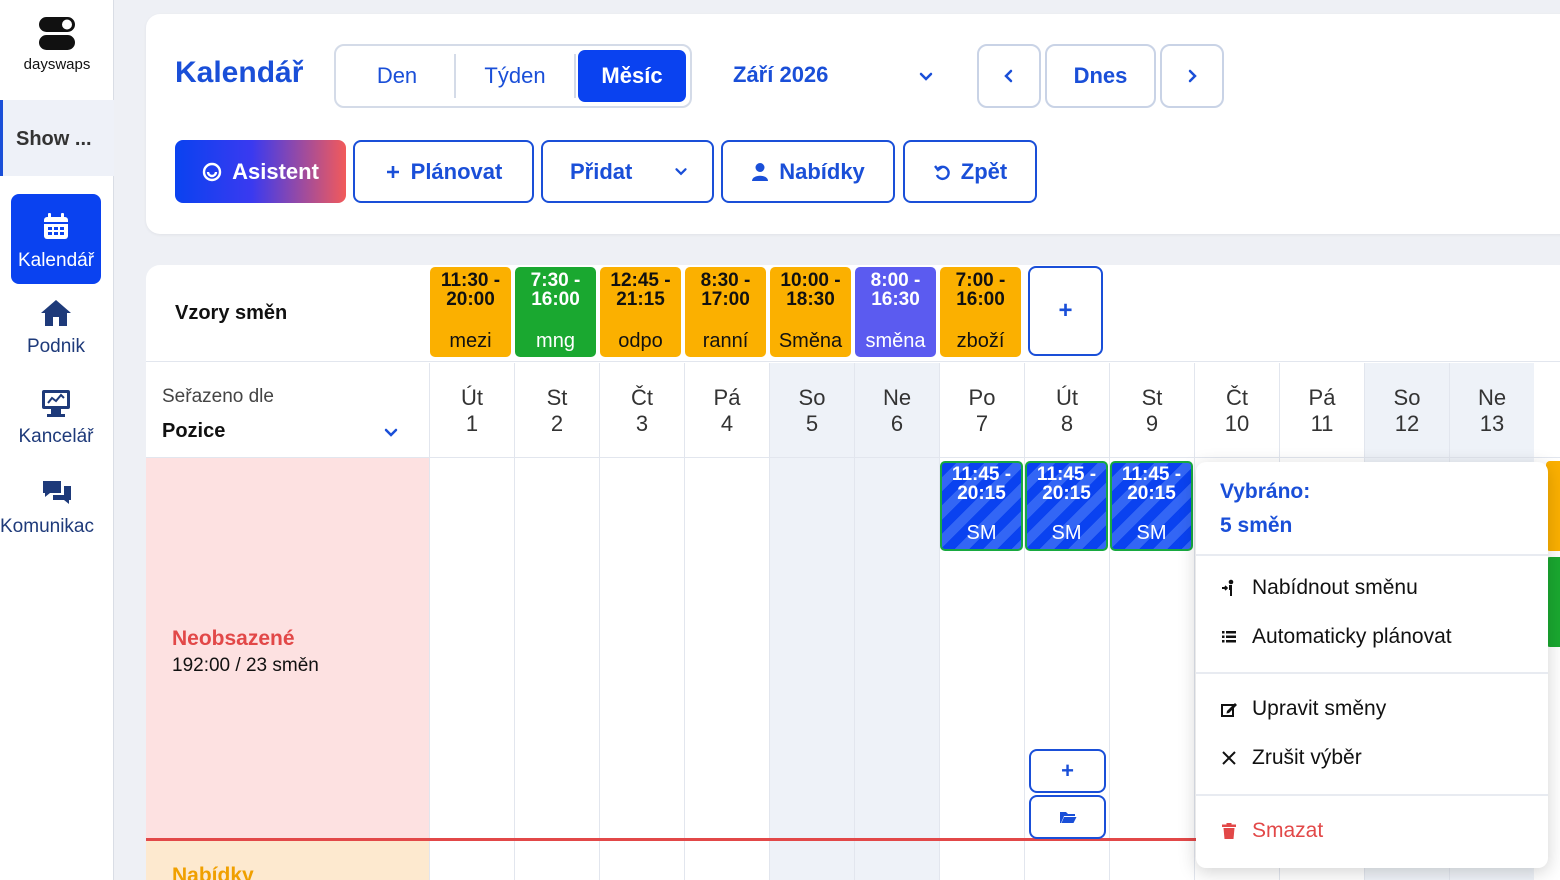 The width and height of the screenshot is (1560, 880). What do you see at coordinates (980, 299) in the screenshot?
I see `template-time-end: 16:00` at bounding box center [980, 299].